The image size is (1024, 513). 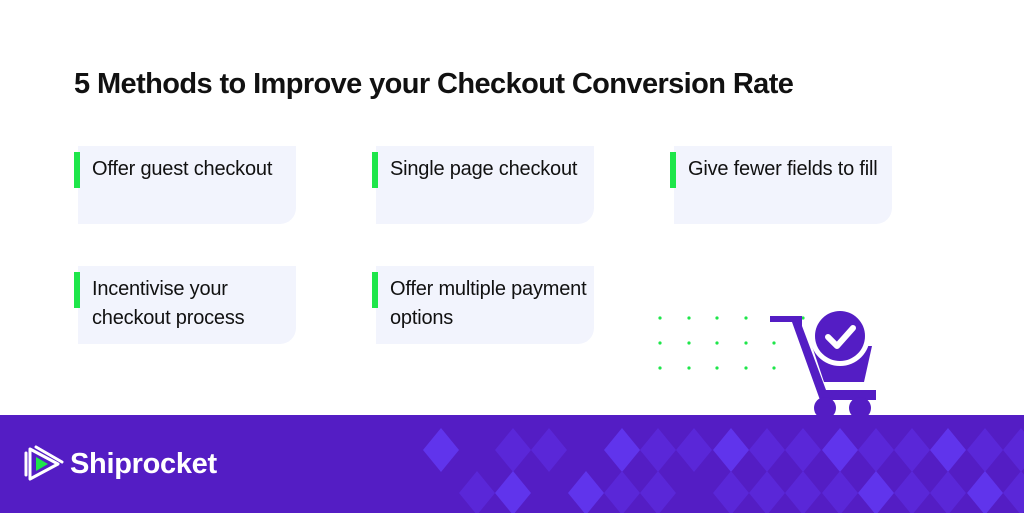 I want to click on method-card-incentivise: Incentivise your checkout process, so click(x=185, y=305).